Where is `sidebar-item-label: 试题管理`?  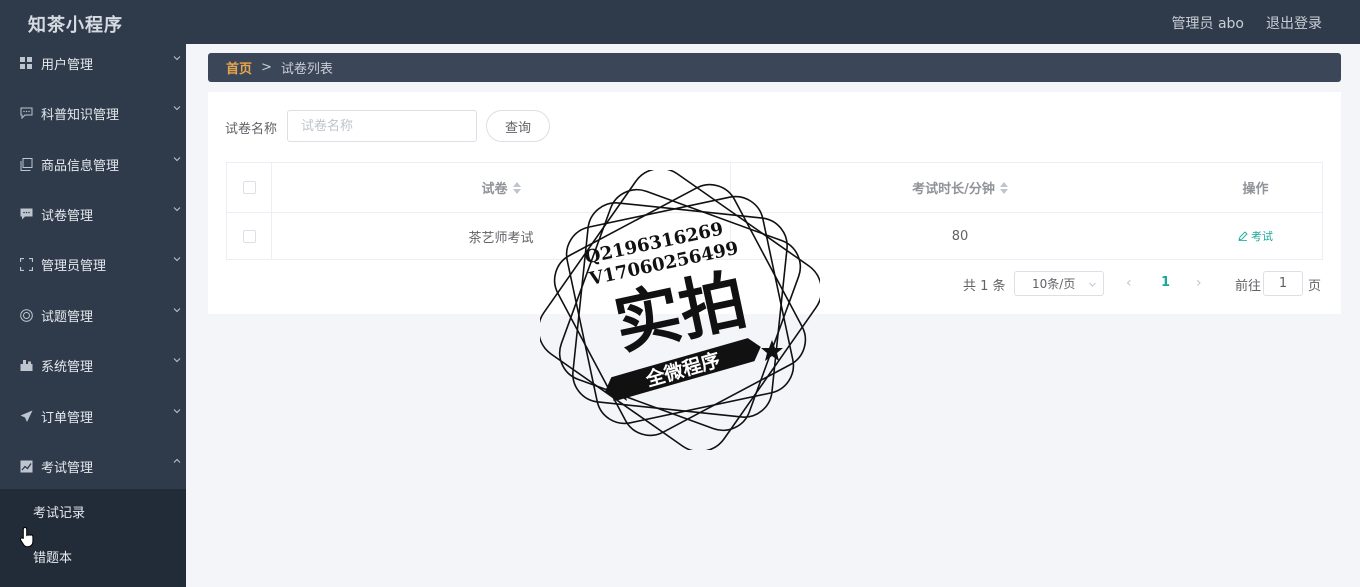
sidebar-item-label: 试题管理 is located at coordinates (67, 317).